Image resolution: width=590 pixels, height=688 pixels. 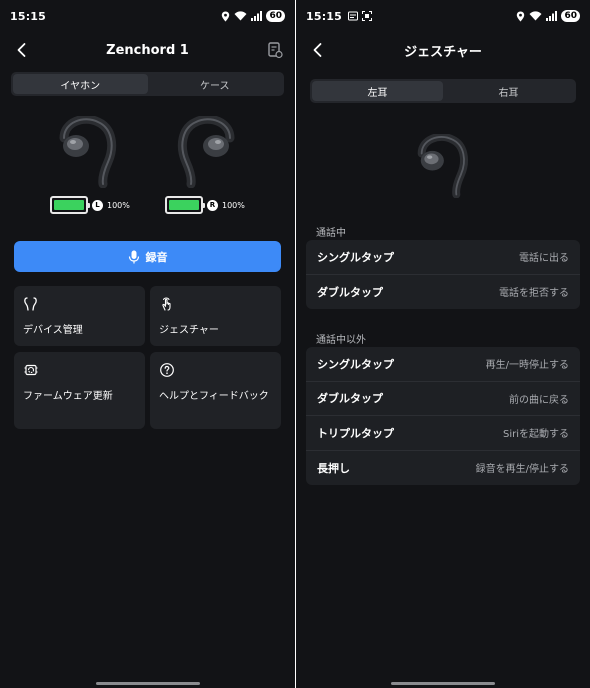 I want to click on gesture-row: 長押し 録音を再生/停止する, so click(x=443, y=468).